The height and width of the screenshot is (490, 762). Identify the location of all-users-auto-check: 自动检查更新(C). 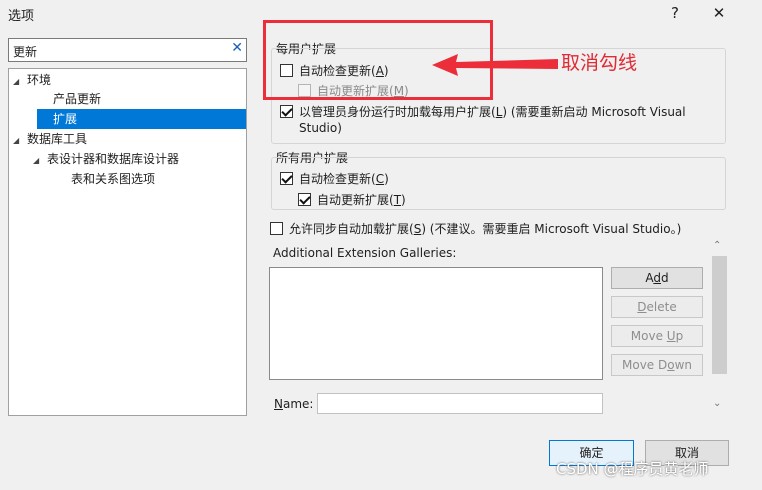
(334, 178).